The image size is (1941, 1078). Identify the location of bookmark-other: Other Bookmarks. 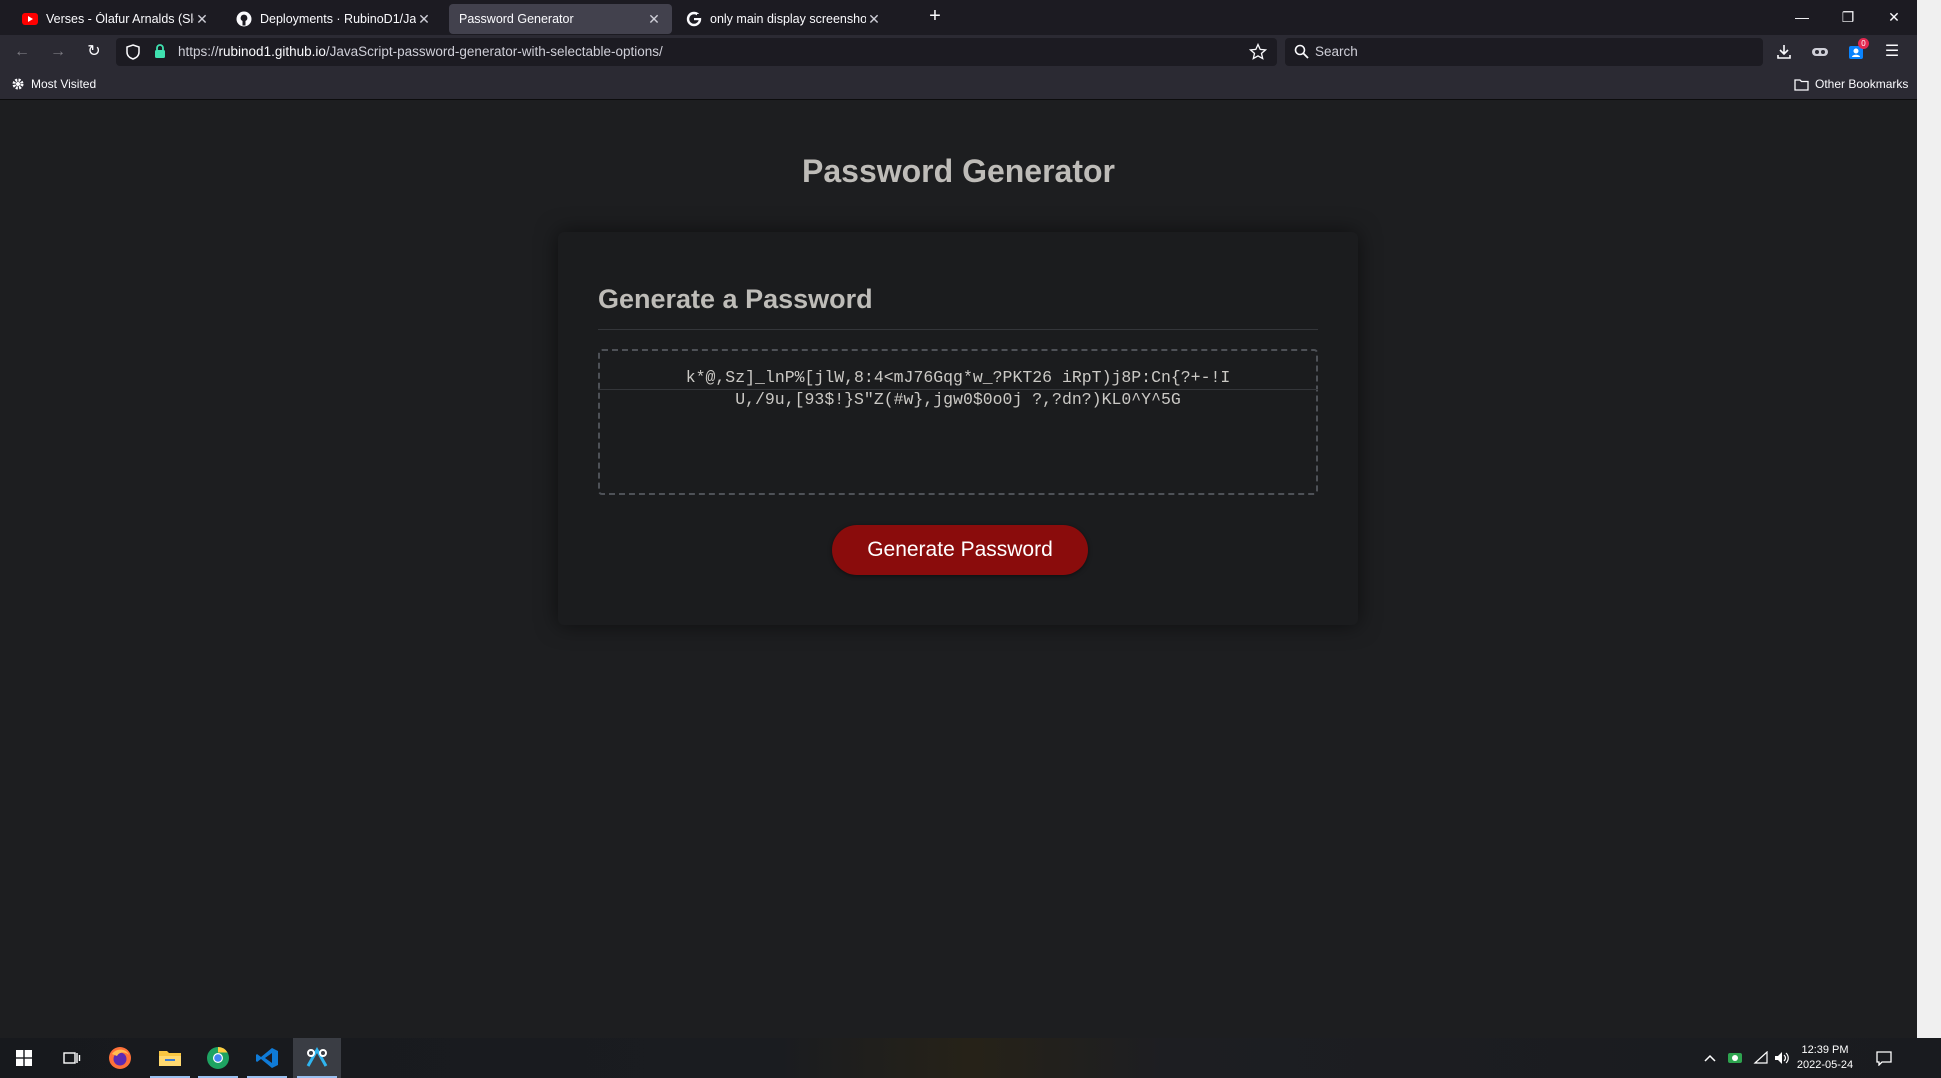
(1851, 84).